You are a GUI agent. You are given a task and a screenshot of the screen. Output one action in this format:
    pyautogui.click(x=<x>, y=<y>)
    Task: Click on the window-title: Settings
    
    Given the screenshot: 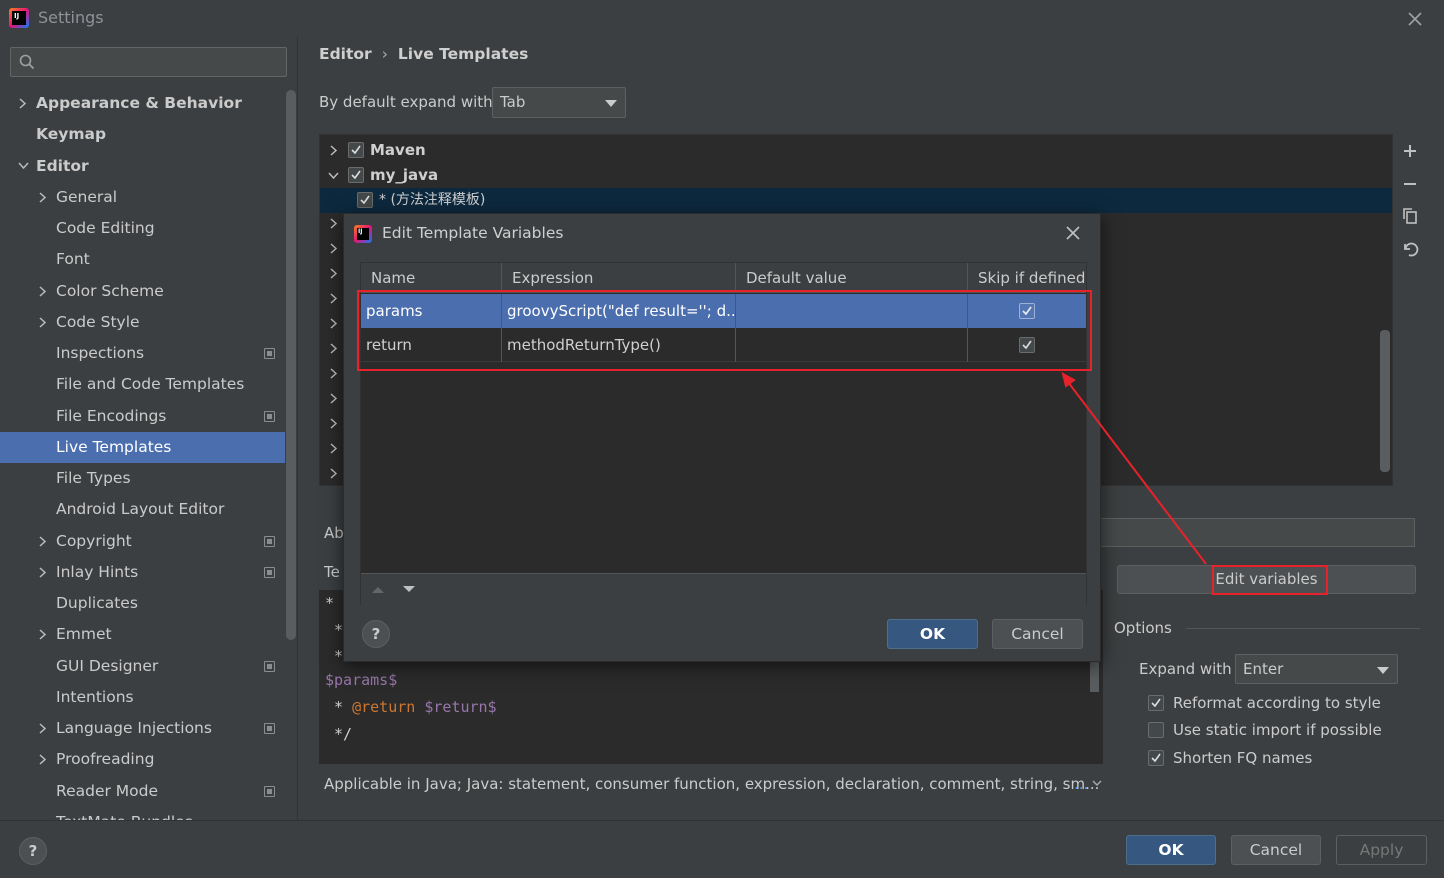 What is the action you would take?
    pyautogui.click(x=71, y=17)
    